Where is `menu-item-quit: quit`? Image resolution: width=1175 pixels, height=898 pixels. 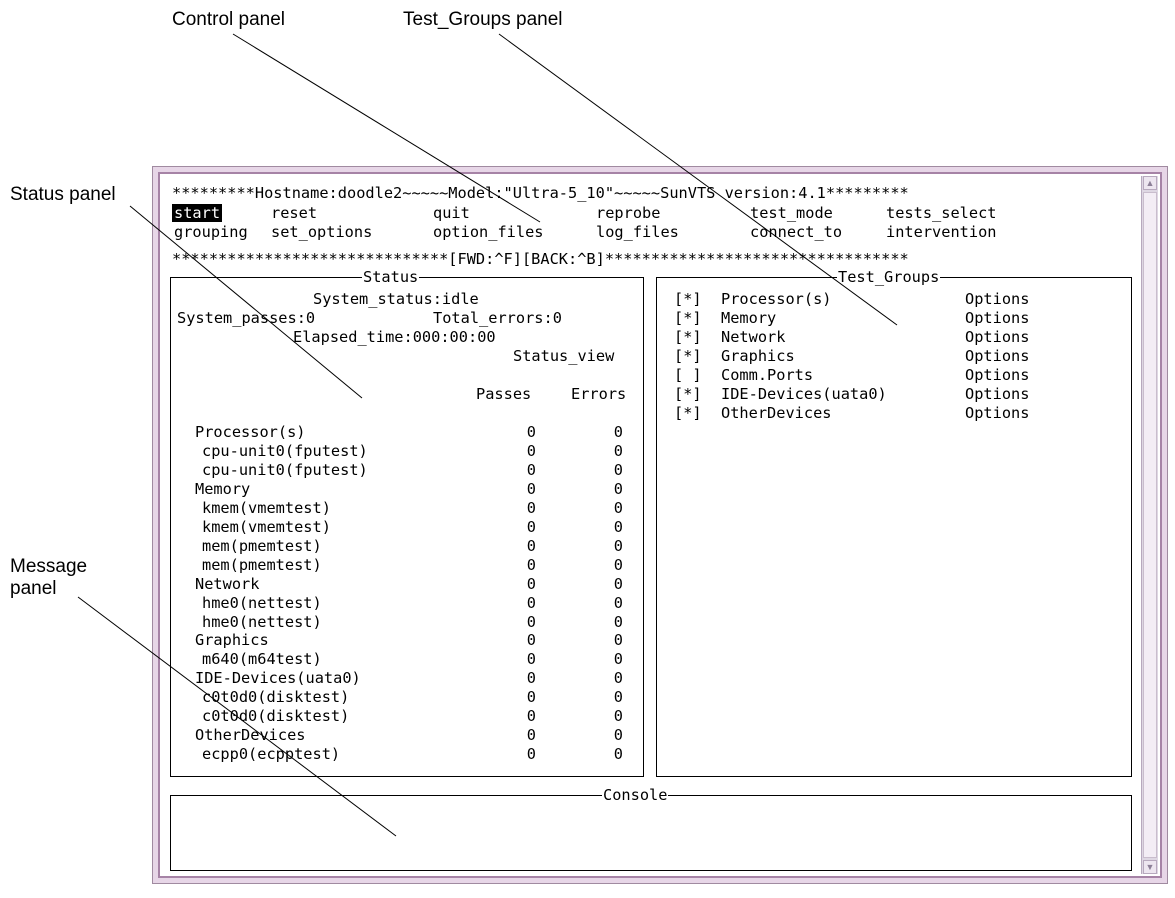 menu-item-quit: quit is located at coordinates (451, 213).